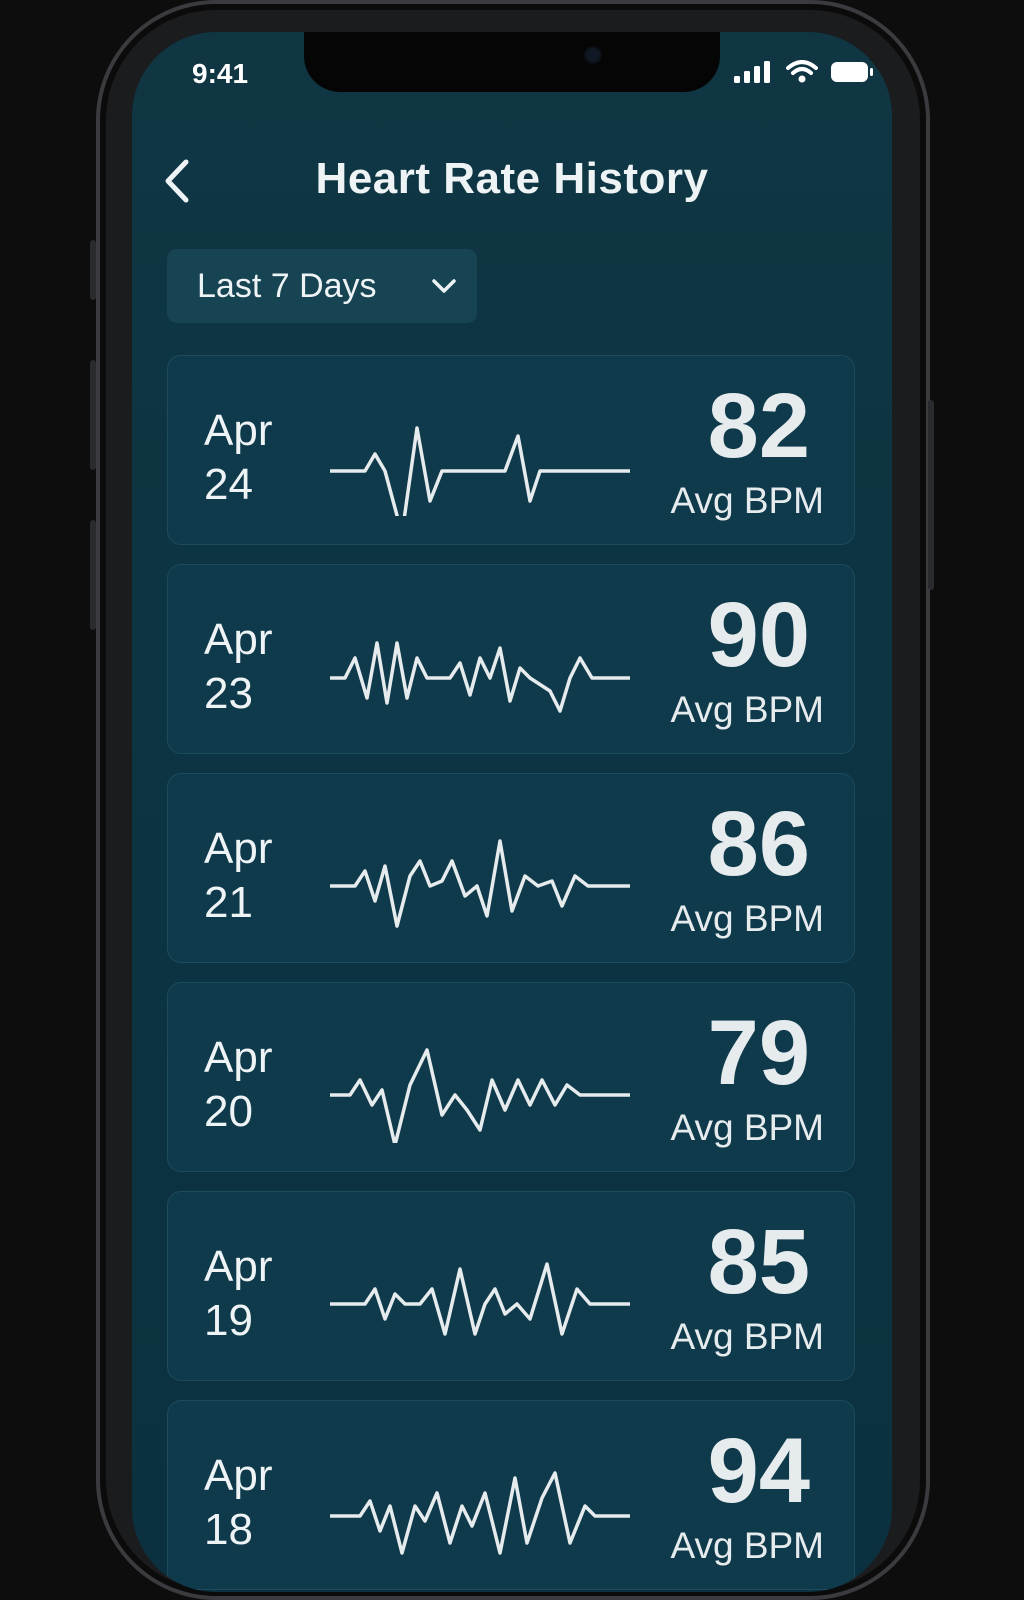 Image resolution: width=1024 pixels, height=1600 pixels. What do you see at coordinates (512, 62) in the screenshot?
I see `notch` at bounding box center [512, 62].